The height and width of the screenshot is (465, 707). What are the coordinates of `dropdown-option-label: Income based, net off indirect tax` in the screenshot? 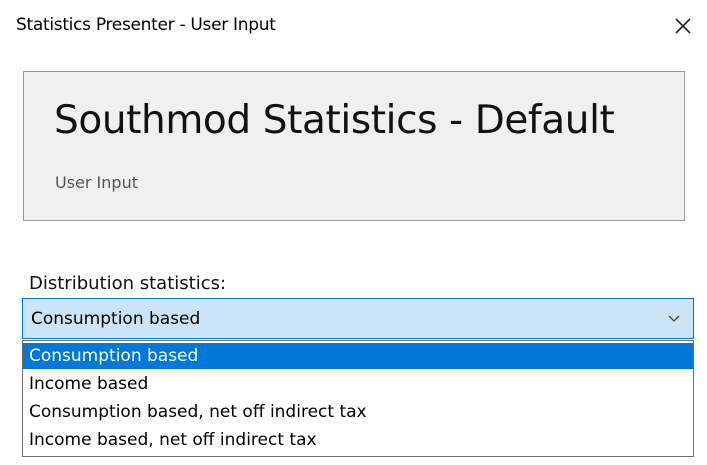 It's located at (173, 440).